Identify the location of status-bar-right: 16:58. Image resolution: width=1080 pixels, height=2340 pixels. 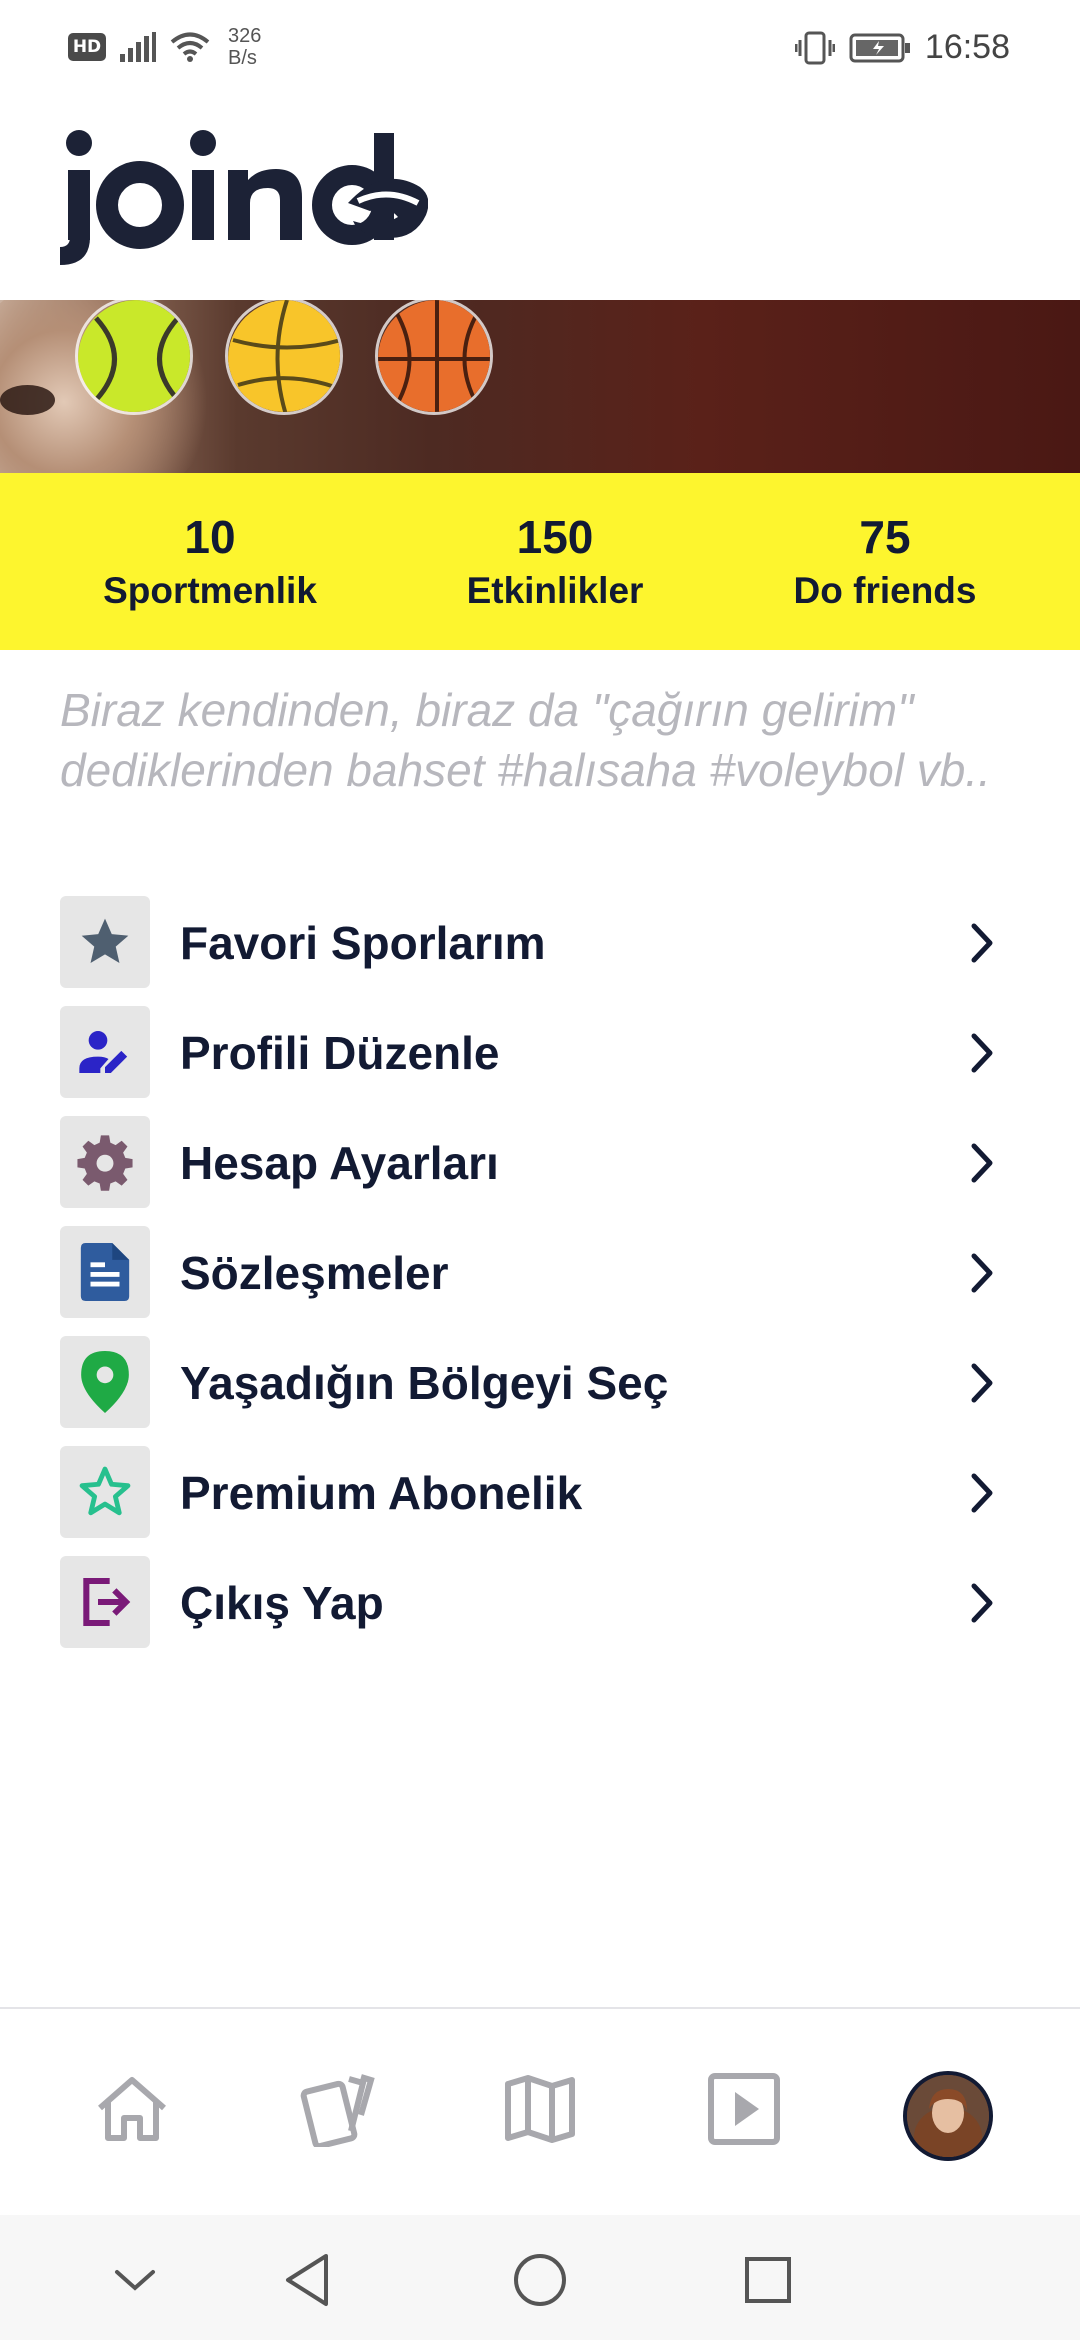
(902, 47).